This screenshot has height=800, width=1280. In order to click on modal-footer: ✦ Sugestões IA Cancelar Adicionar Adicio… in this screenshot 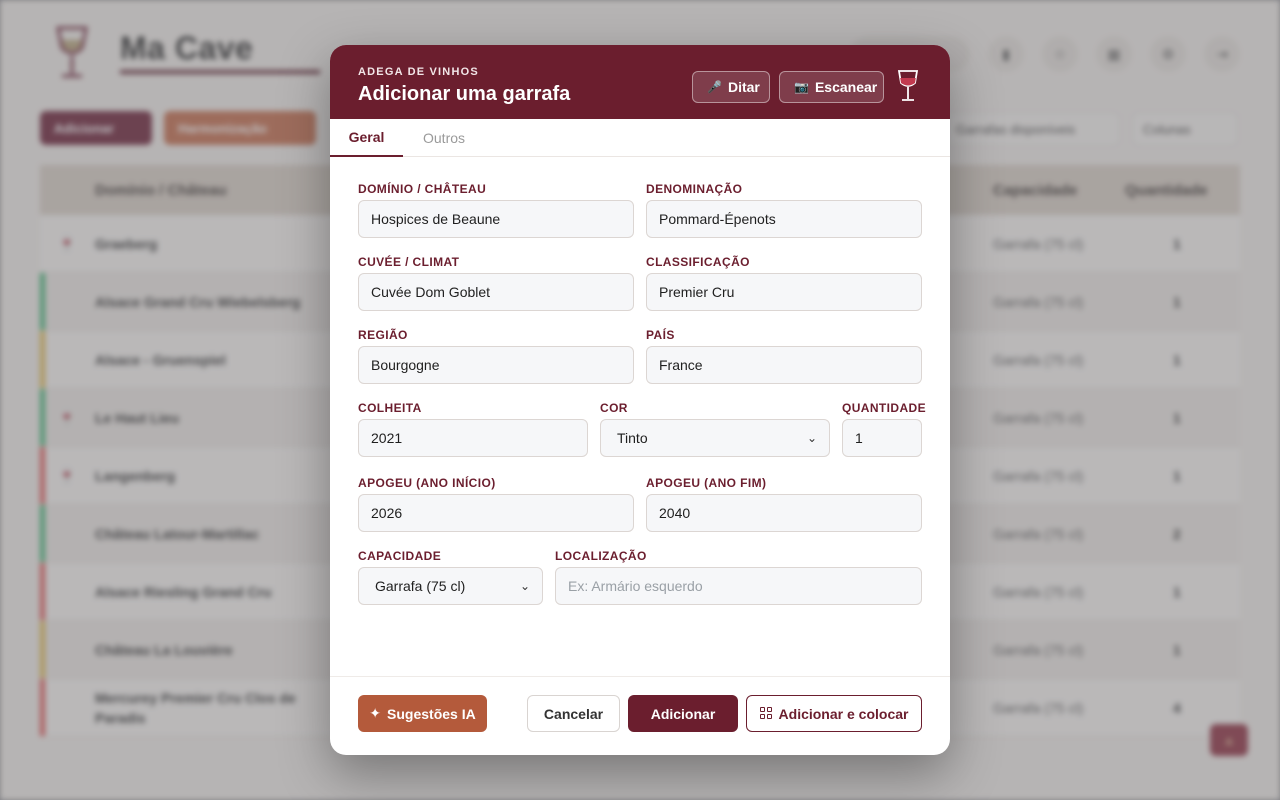, I will do `click(640, 715)`.